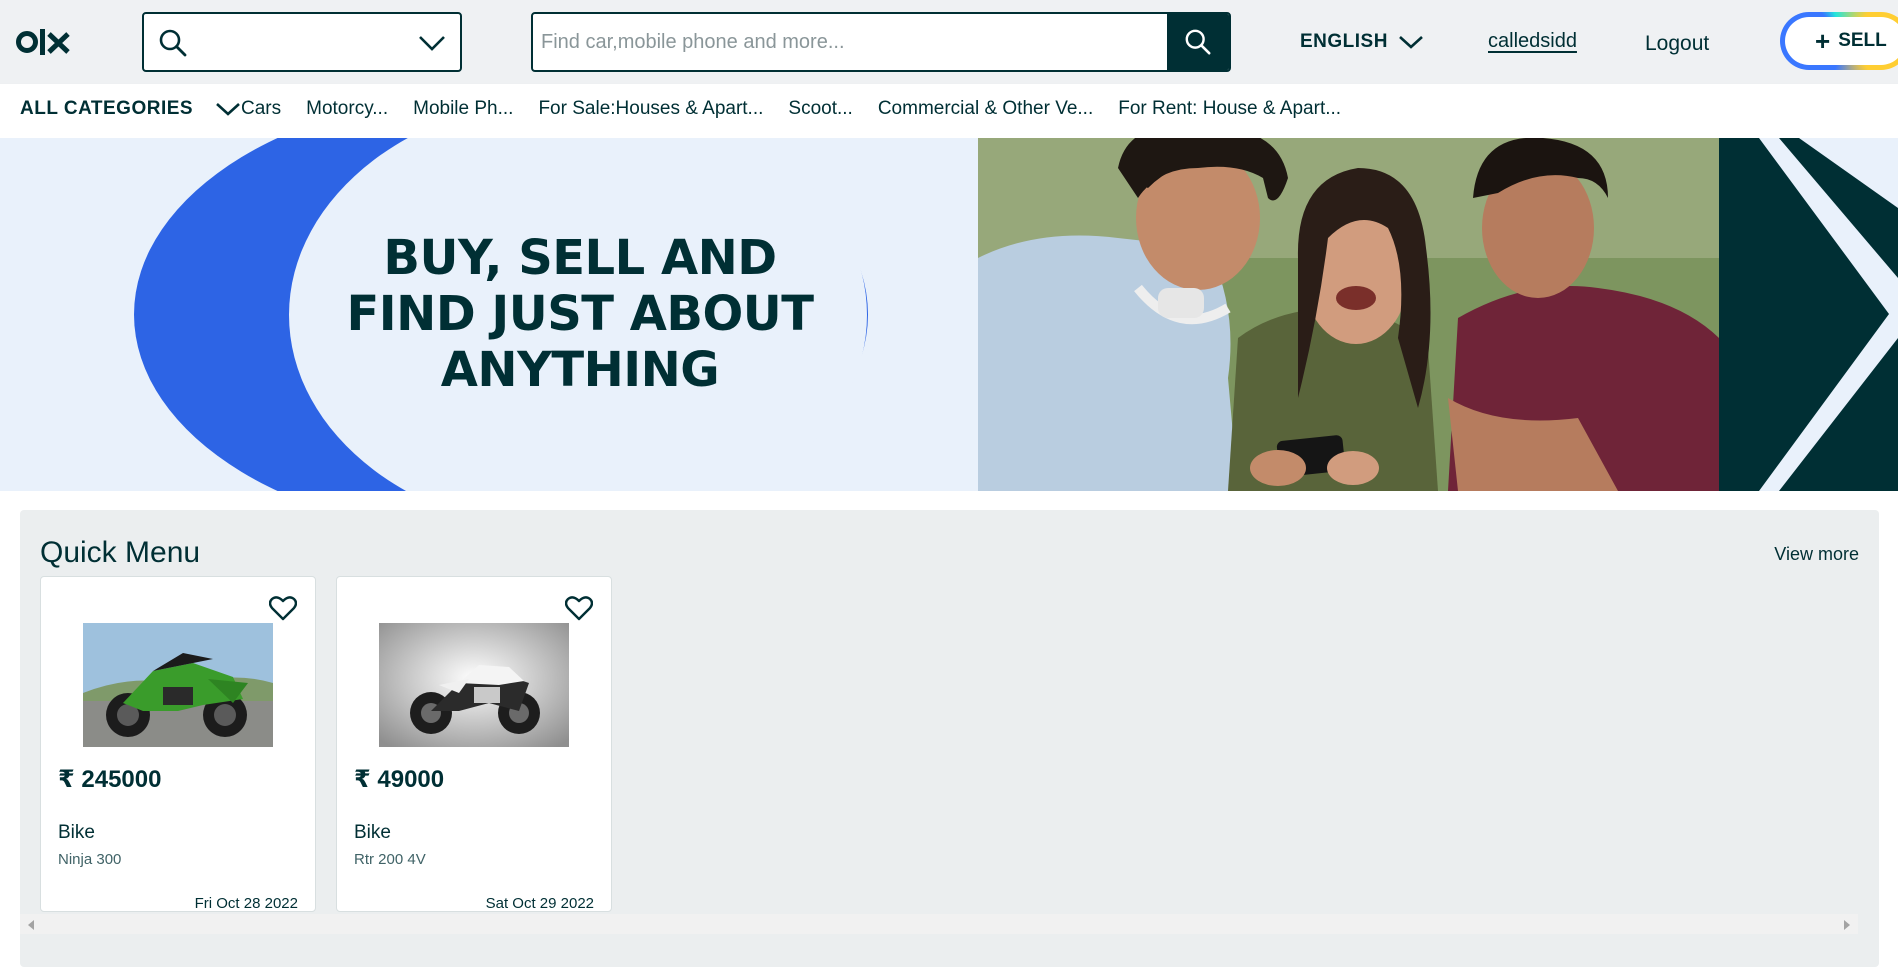 Image resolution: width=1898 pixels, height=967 pixels. Describe the element at coordinates (302, 42) in the screenshot. I see `location-selector` at that location.